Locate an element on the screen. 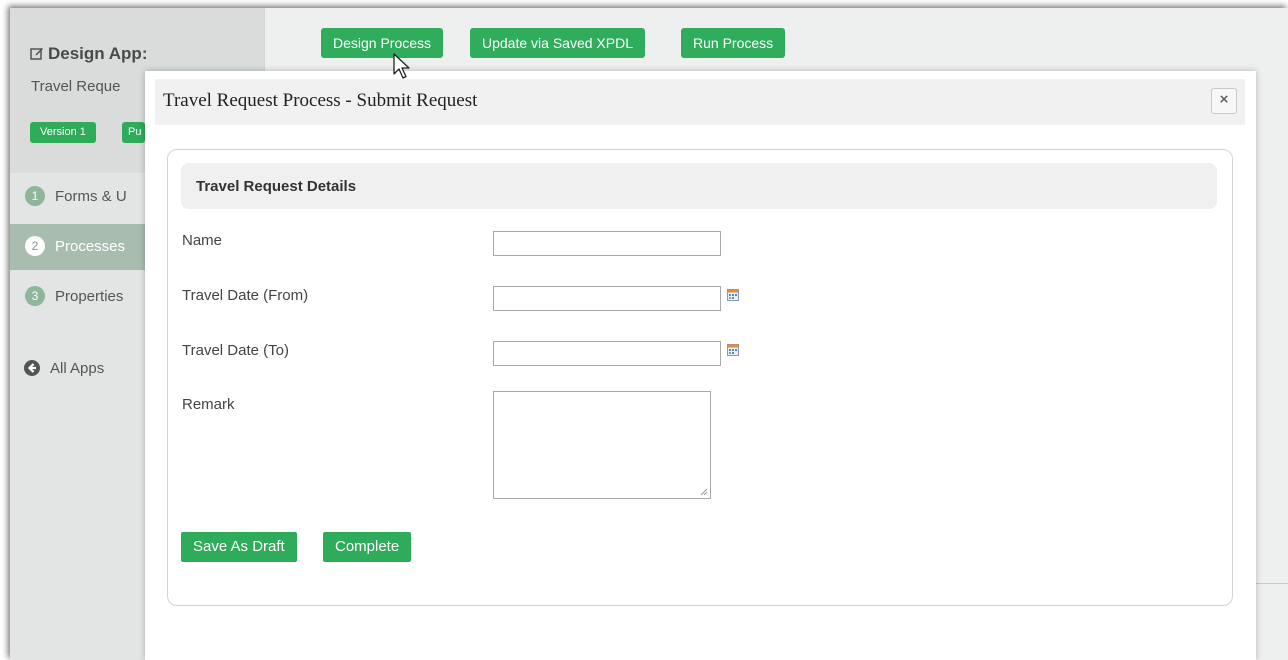  app-title-text: Design App: is located at coordinates (98, 53).